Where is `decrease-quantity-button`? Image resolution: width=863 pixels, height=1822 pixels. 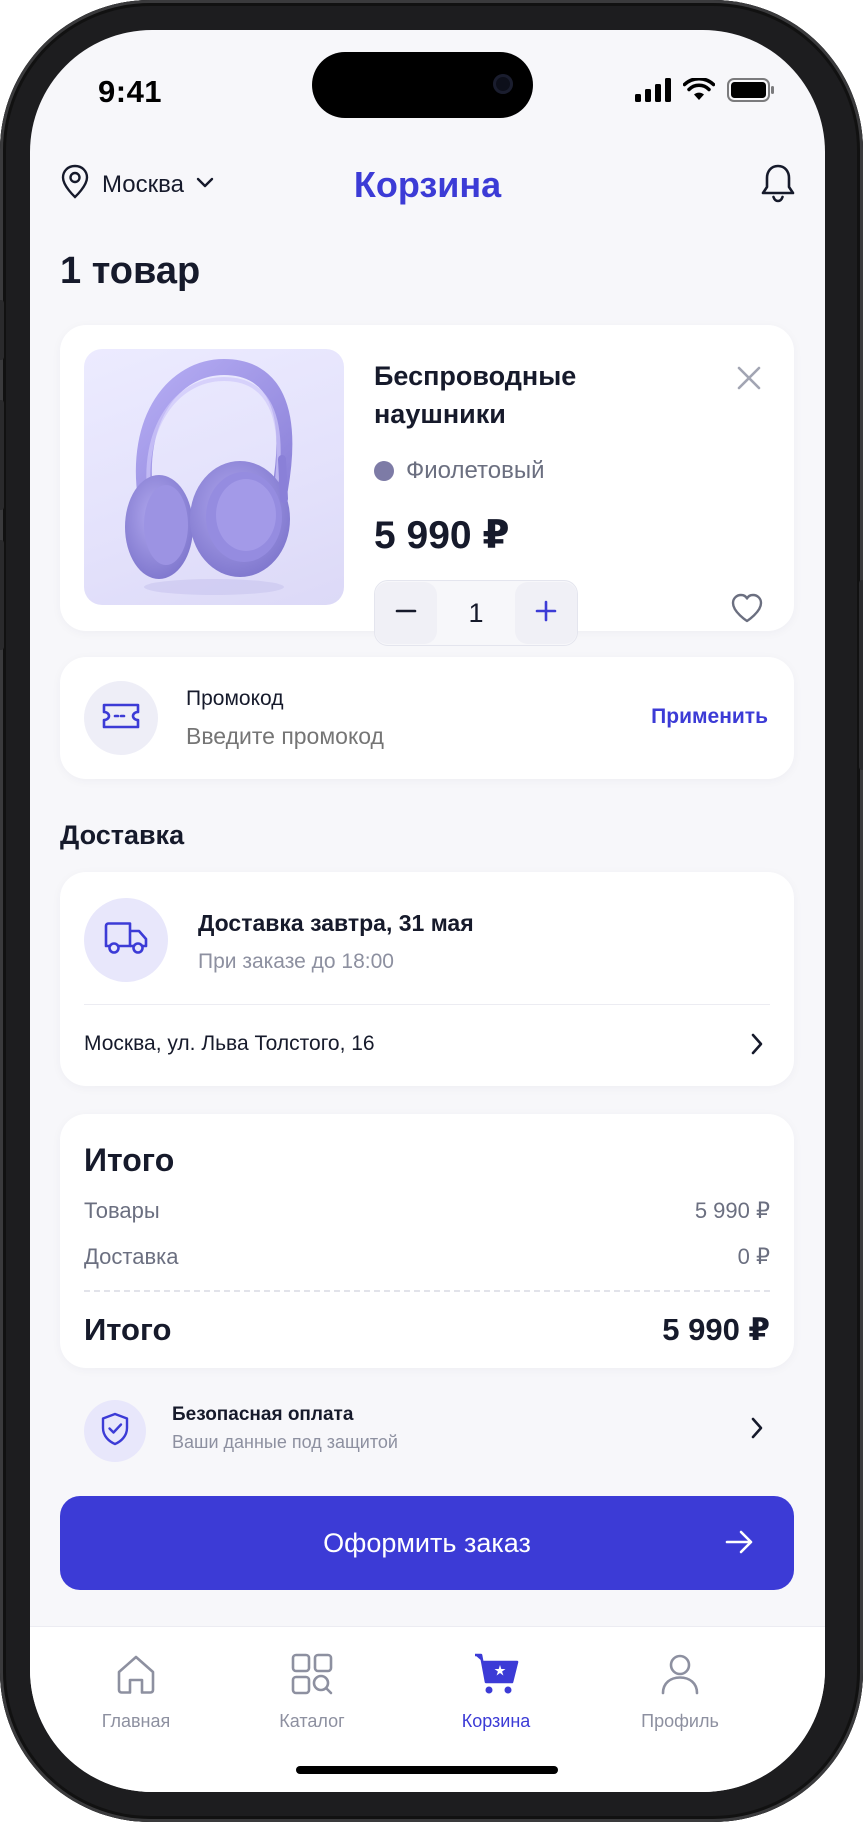 decrease-quantity-button is located at coordinates (406, 613).